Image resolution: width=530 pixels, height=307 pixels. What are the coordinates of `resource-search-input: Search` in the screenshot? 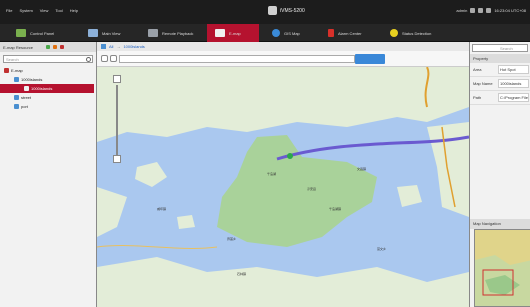 It's located at (48, 59).